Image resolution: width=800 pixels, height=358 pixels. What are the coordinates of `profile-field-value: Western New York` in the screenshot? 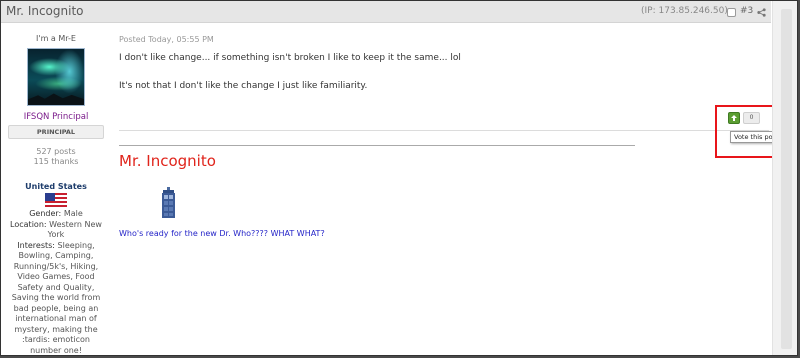 It's located at (74, 229).